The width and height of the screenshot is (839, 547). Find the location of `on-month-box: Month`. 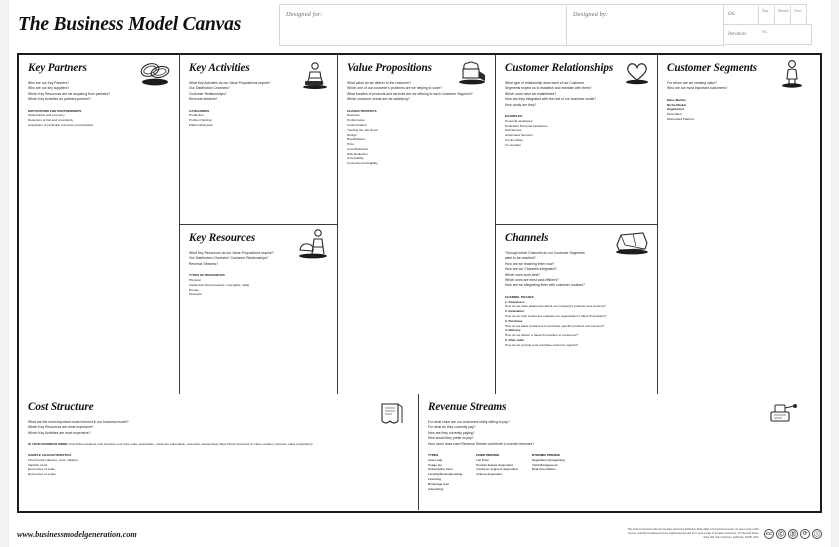

on-month-box: Month is located at coordinates (782, 14).